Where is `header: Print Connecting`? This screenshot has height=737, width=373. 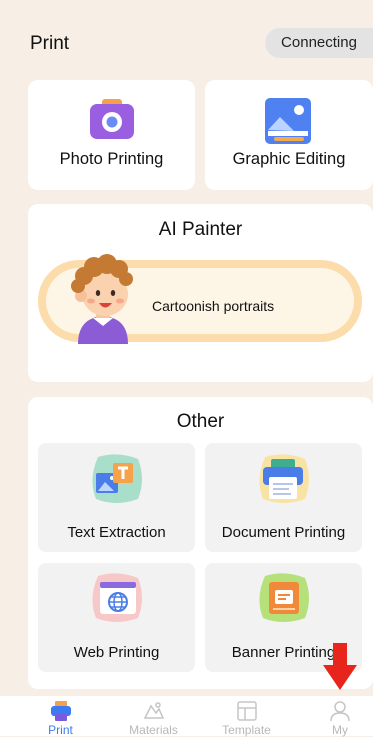 header: Print Connecting is located at coordinates (186, 40).